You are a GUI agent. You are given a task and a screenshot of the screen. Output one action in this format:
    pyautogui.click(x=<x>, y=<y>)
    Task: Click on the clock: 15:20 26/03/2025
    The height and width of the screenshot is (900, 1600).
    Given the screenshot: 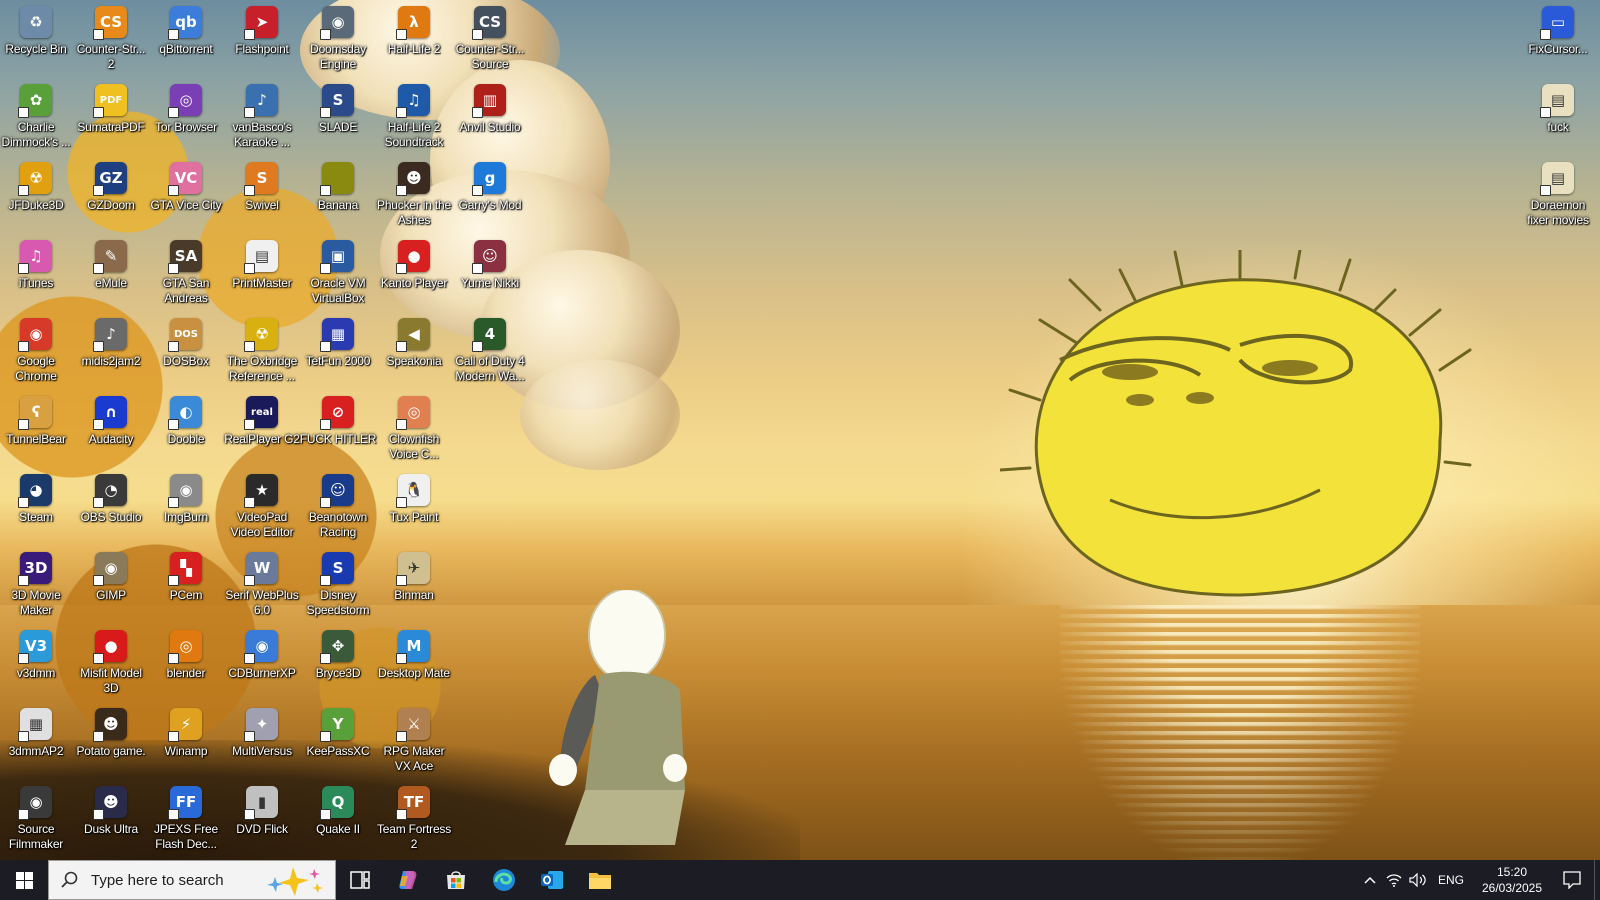 What is the action you would take?
    pyautogui.click(x=1512, y=880)
    